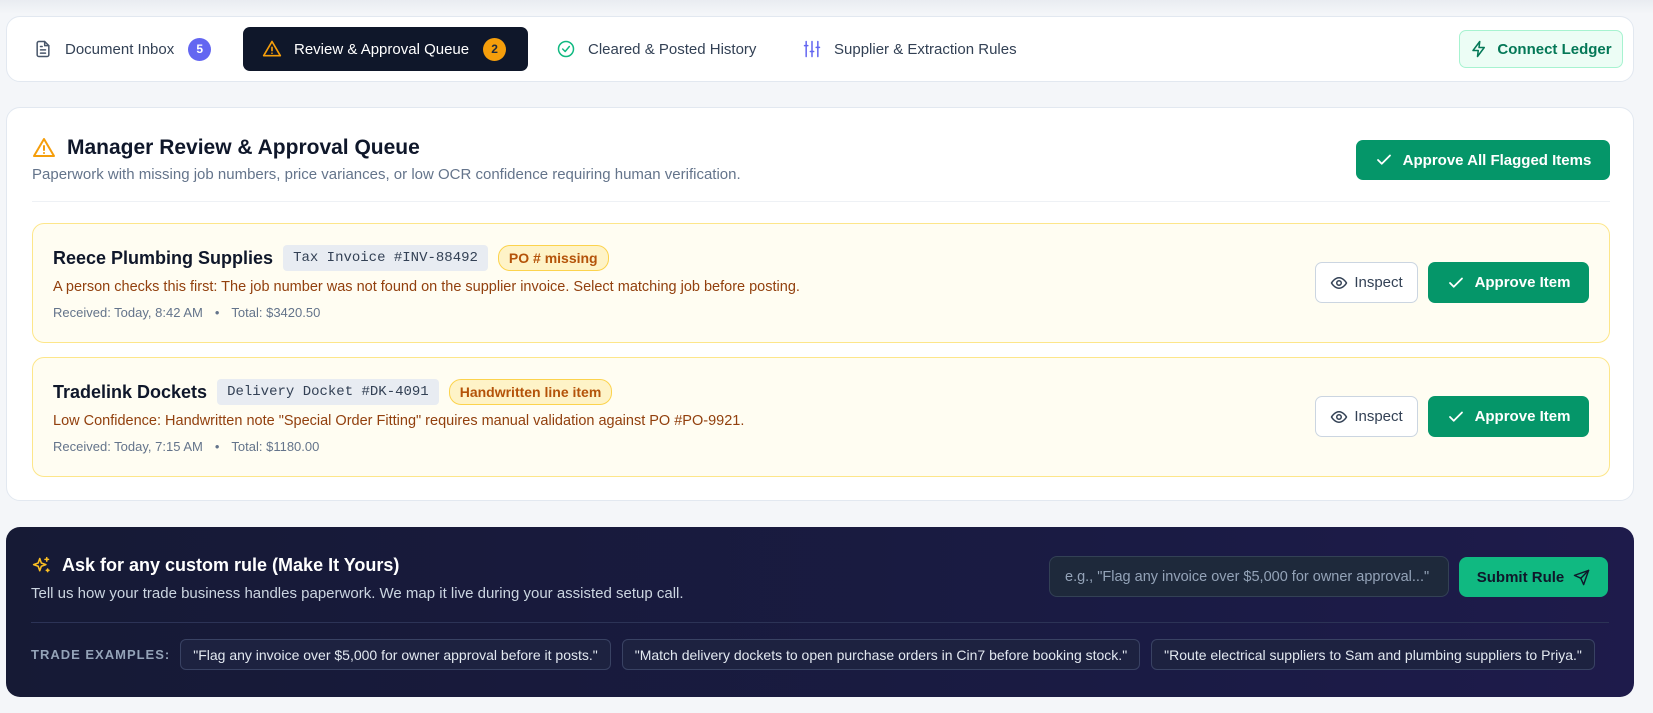 Image resolution: width=1653 pixels, height=713 pixels. Describe the element at coordinates (925, 49) in the screenshot. I see `tab-label: Supplier & Extraction Rules` at that location.